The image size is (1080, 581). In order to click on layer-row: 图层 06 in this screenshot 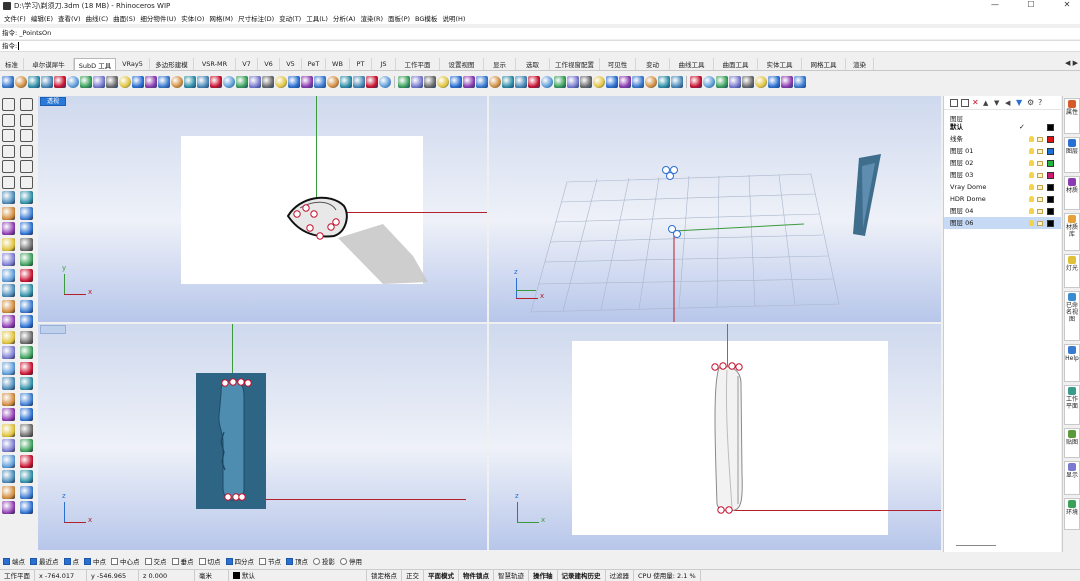, I will do `click(1002, 223)`.